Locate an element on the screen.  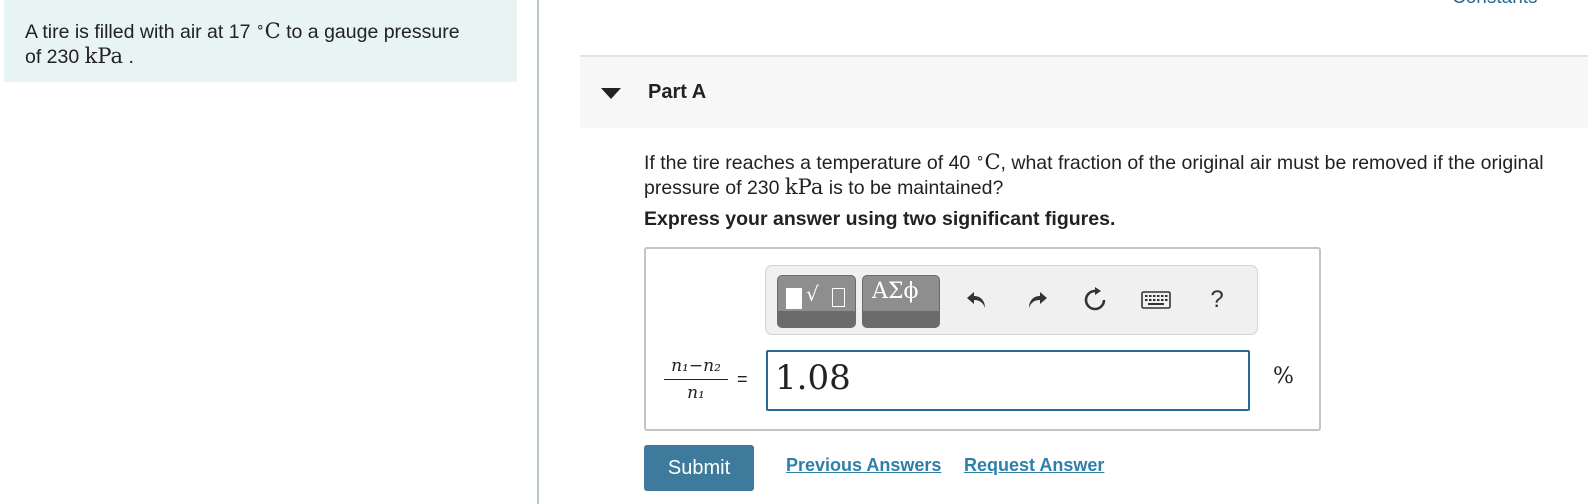
problem-text-2: to a gauge pressure is located at coordinates (370, 32).